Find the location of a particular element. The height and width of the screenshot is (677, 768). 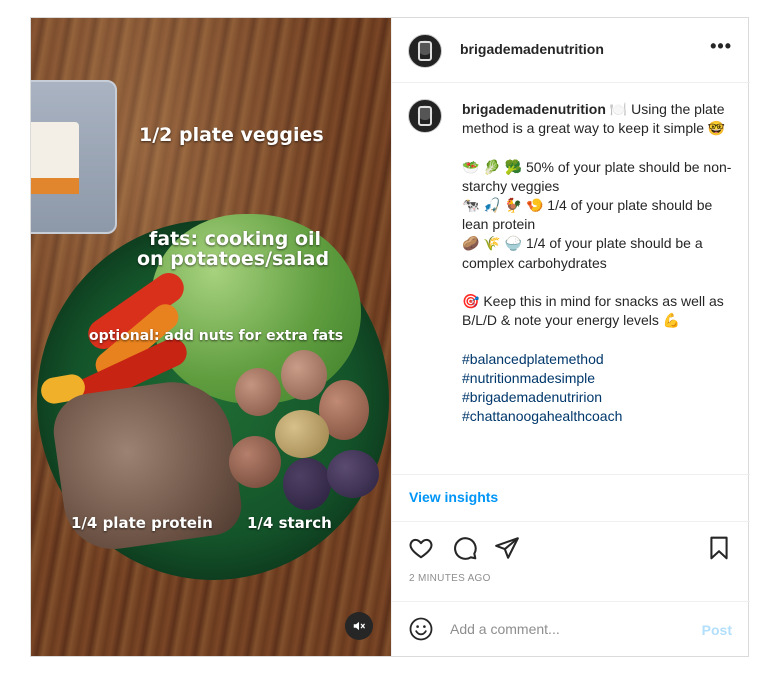

post-header: brigademadenutrition ••• is located at coordinates (571, 50).